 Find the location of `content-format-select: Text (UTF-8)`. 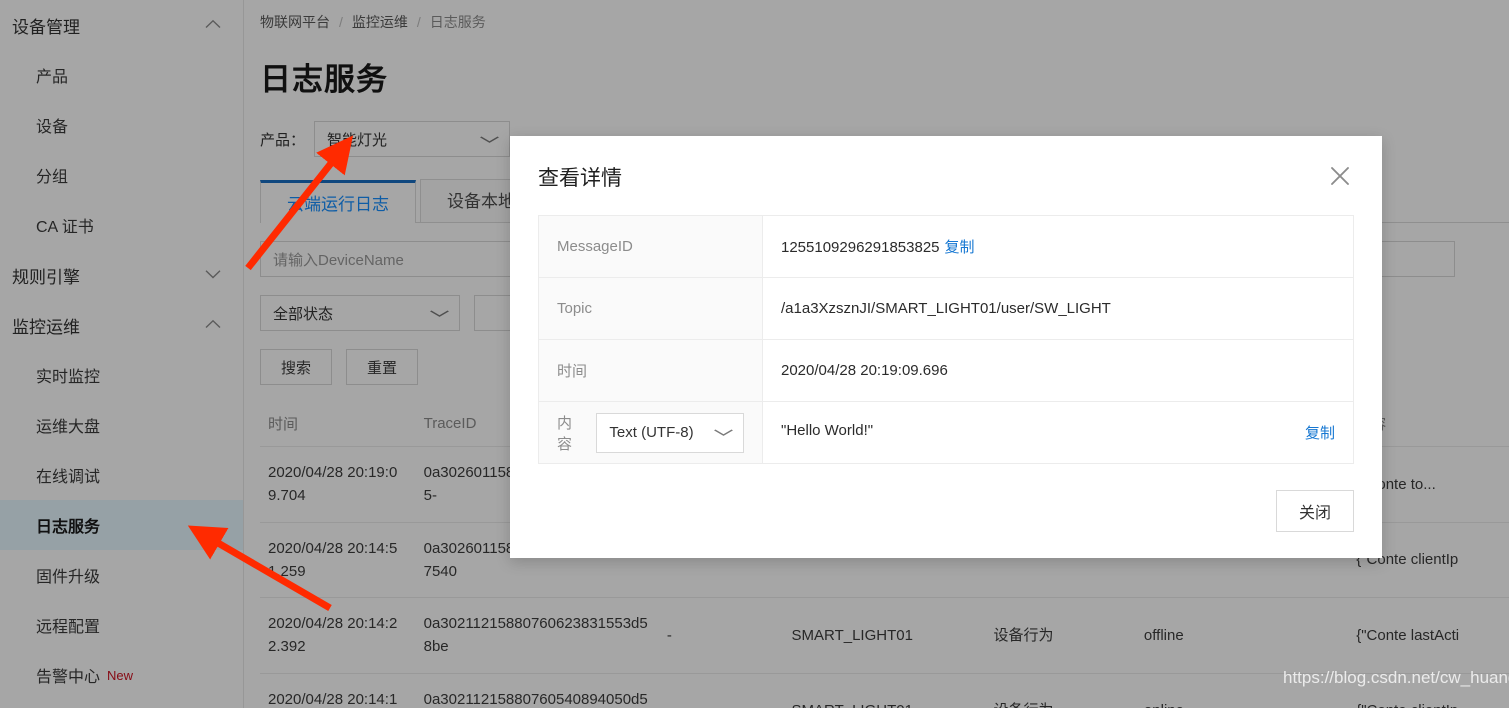

content-format-select: Text (UTF-8) is located at coordinates (670, 432).